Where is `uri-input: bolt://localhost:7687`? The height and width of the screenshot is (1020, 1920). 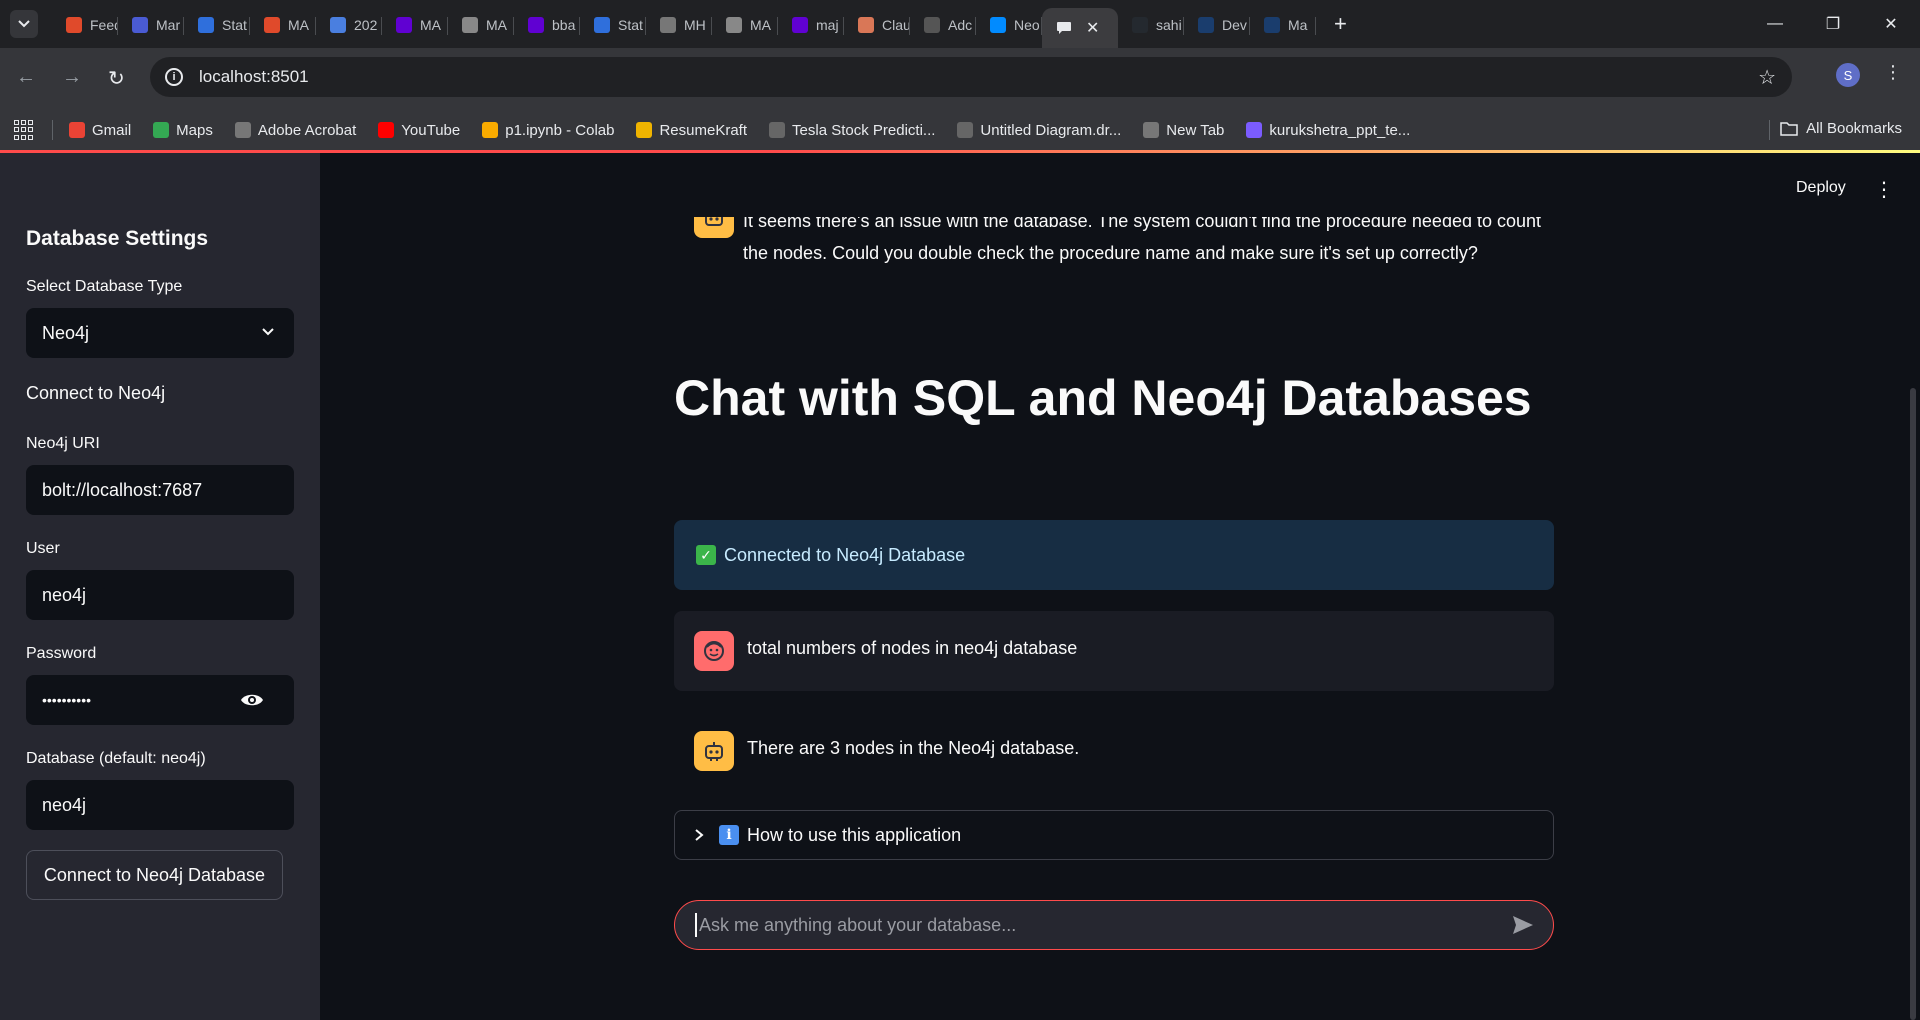 uri-input: bolt://localhost:7687 is located at coordinates (160, 490).